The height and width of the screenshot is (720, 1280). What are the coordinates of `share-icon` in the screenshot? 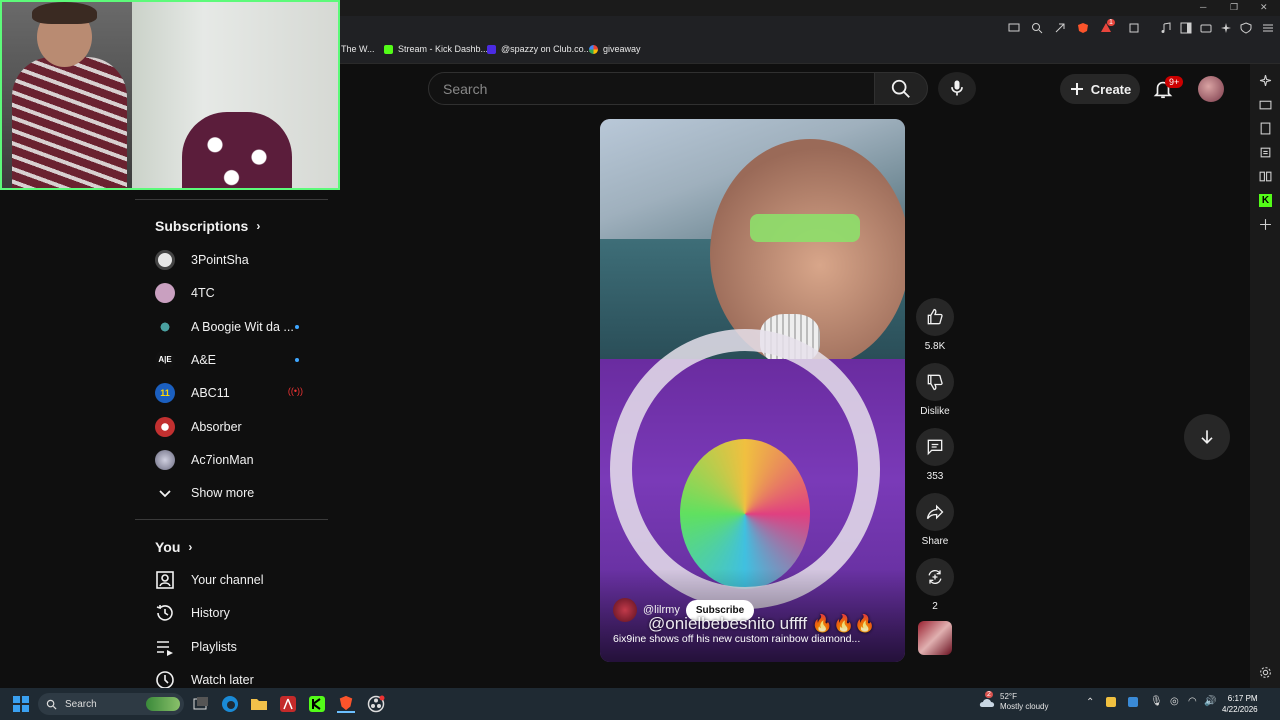 It's located at (935, 512).